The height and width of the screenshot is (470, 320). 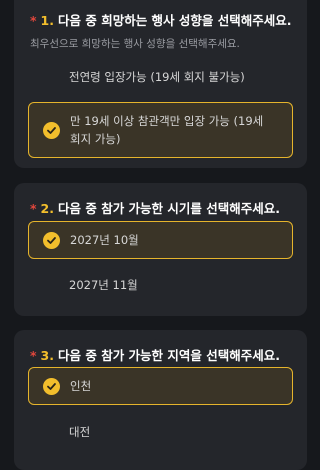 I want to click on option-label: 전연령 입장가능 (19세 회지 불가능), so click(x=157, y=77).